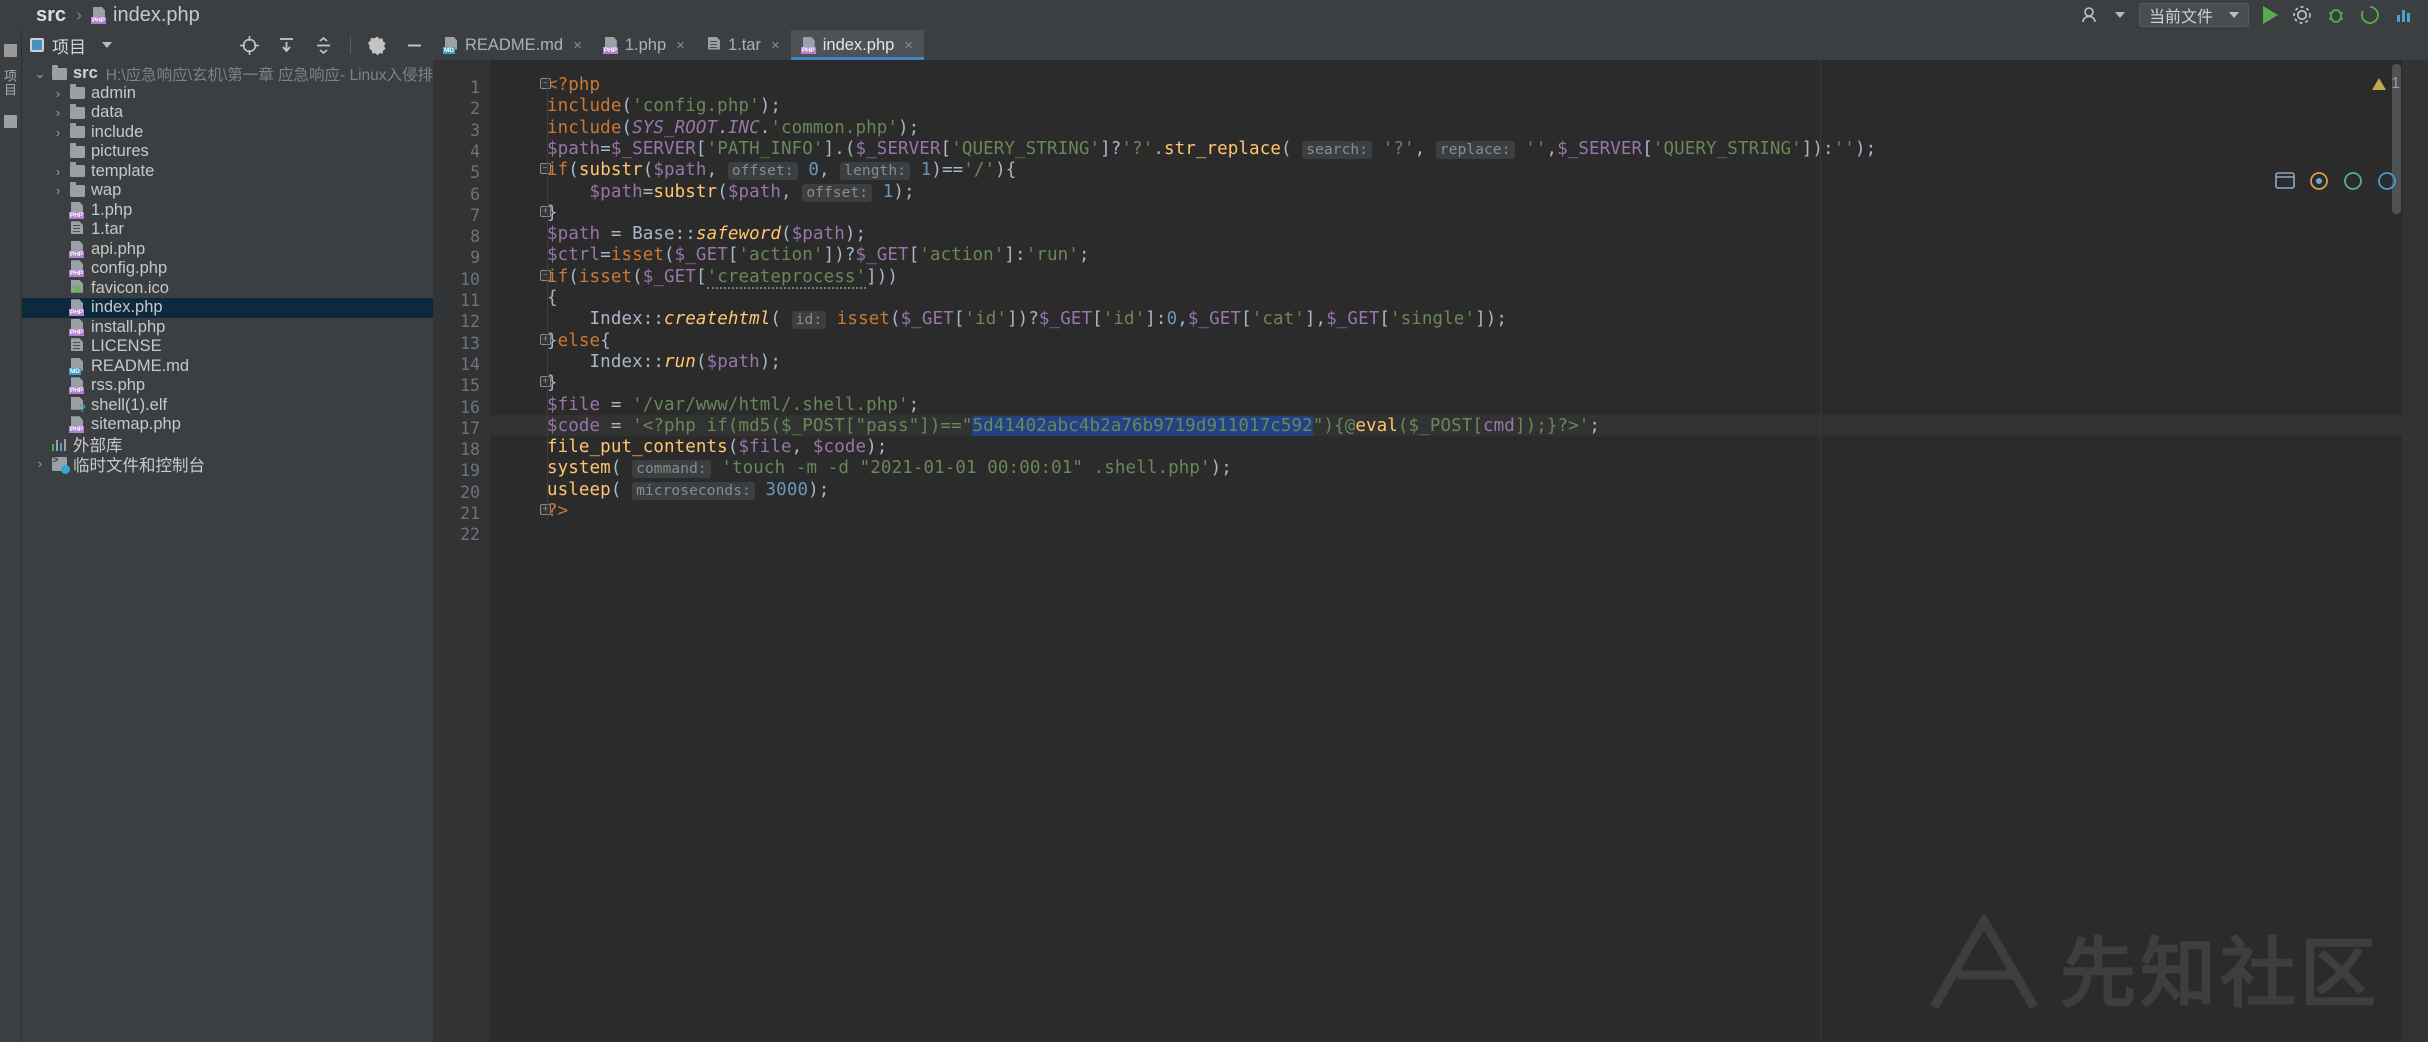  Describe the element at coordinates (2220, 974) in the screenshot. I see `watermark-text: 先知社区` at that location.